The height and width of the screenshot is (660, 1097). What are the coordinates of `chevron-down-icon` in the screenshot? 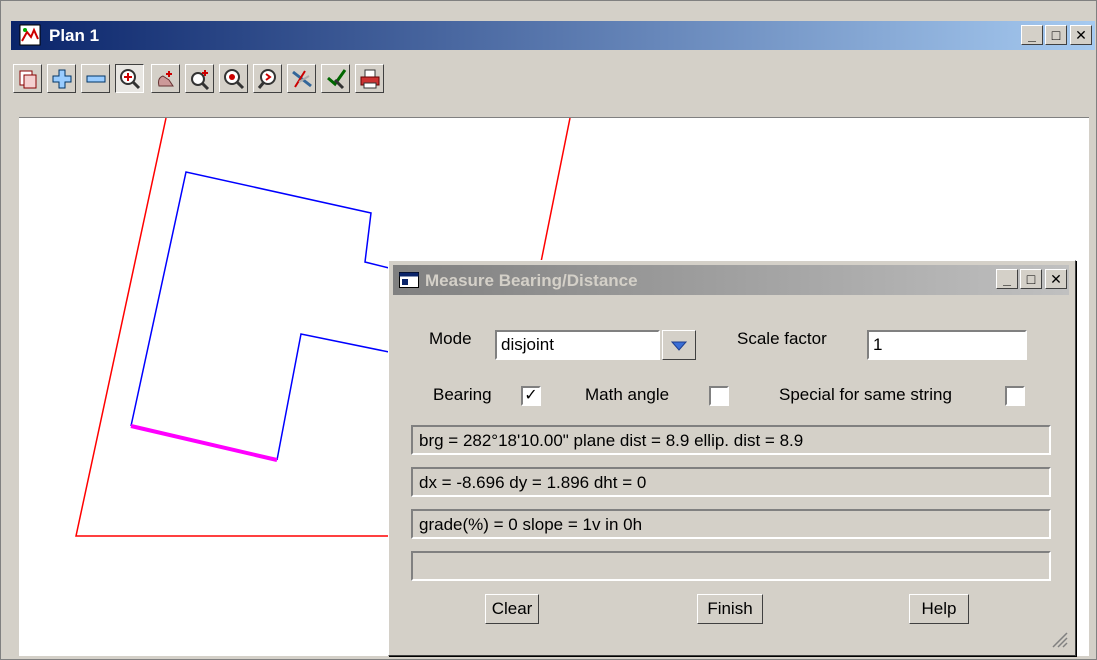 It's located at (679, 346).